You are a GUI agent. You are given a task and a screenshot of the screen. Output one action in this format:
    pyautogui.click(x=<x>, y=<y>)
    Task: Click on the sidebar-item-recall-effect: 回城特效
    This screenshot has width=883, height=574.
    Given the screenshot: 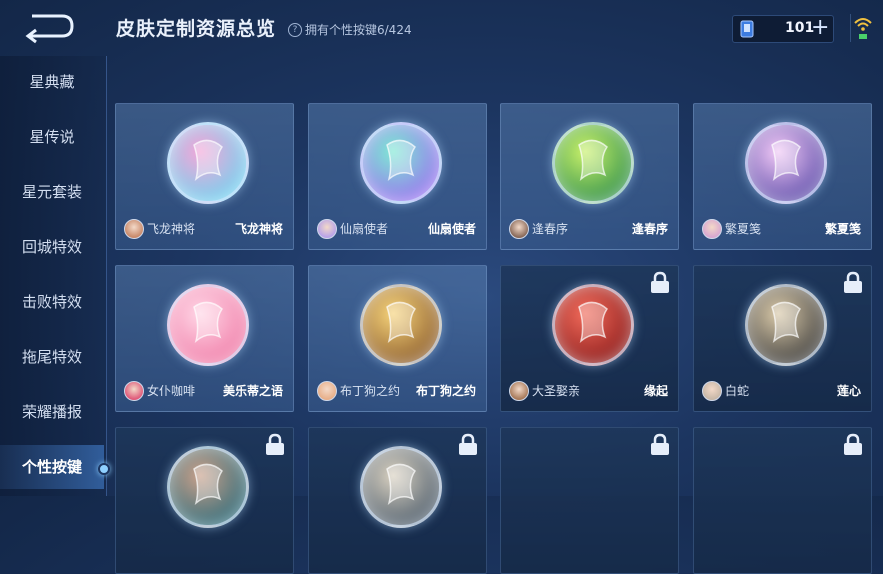 What is the action you would take?
    pyautogui.click(x=52, y=247)
    